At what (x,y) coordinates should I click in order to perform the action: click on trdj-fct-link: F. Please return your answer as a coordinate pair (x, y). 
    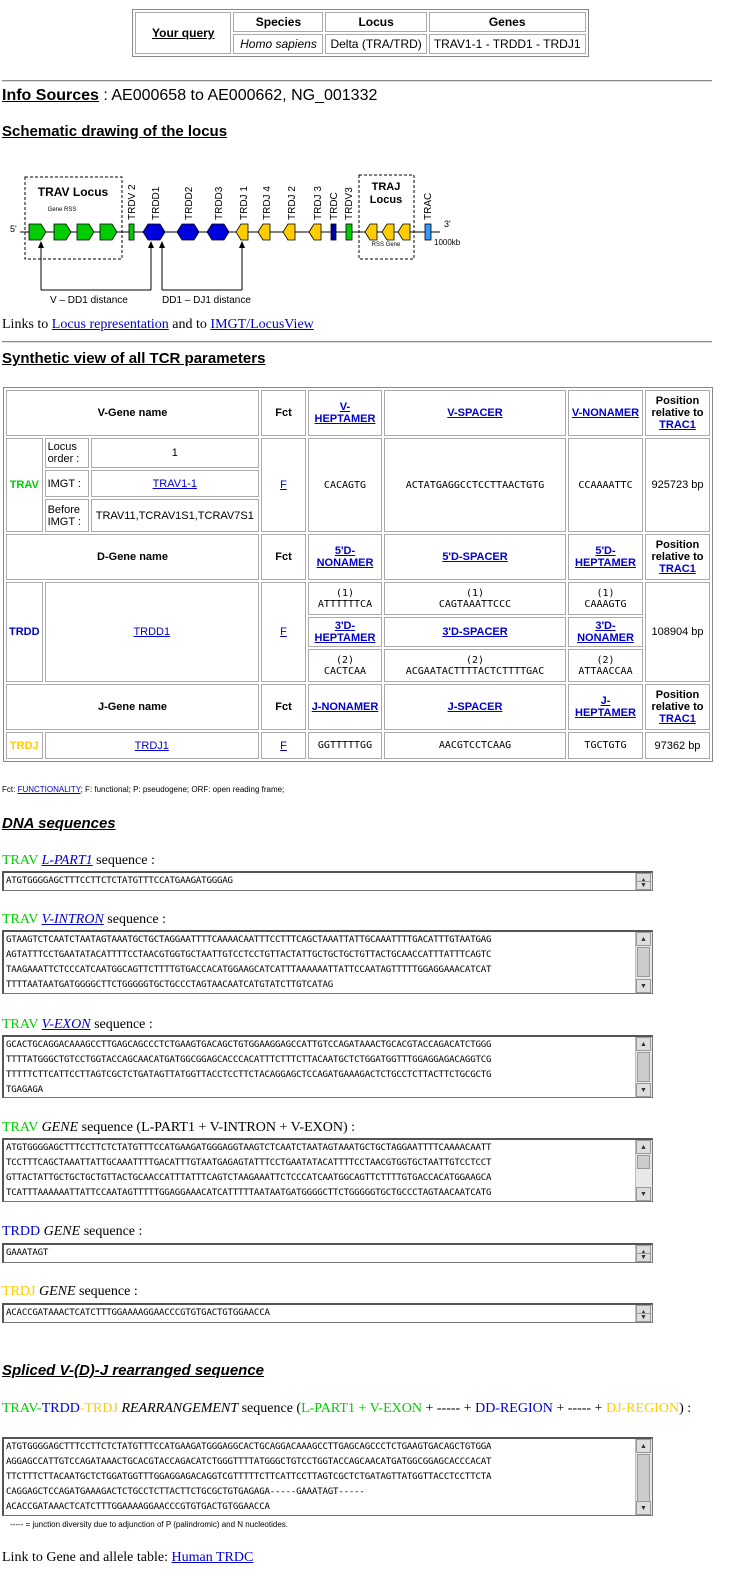
    Looking at the image, I should click on (283, 746).